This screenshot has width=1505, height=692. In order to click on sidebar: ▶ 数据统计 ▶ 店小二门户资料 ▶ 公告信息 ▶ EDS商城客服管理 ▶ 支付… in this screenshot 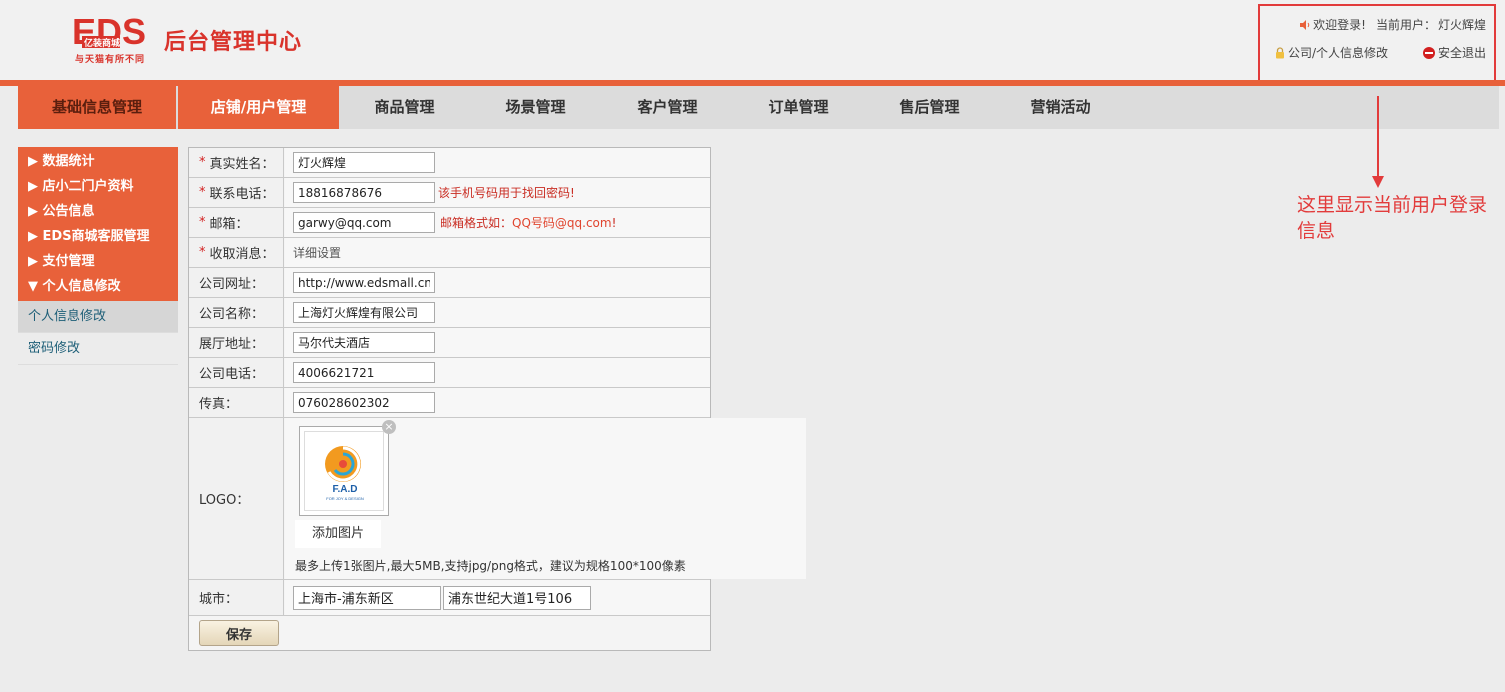, I will do `click(98, 256)`.